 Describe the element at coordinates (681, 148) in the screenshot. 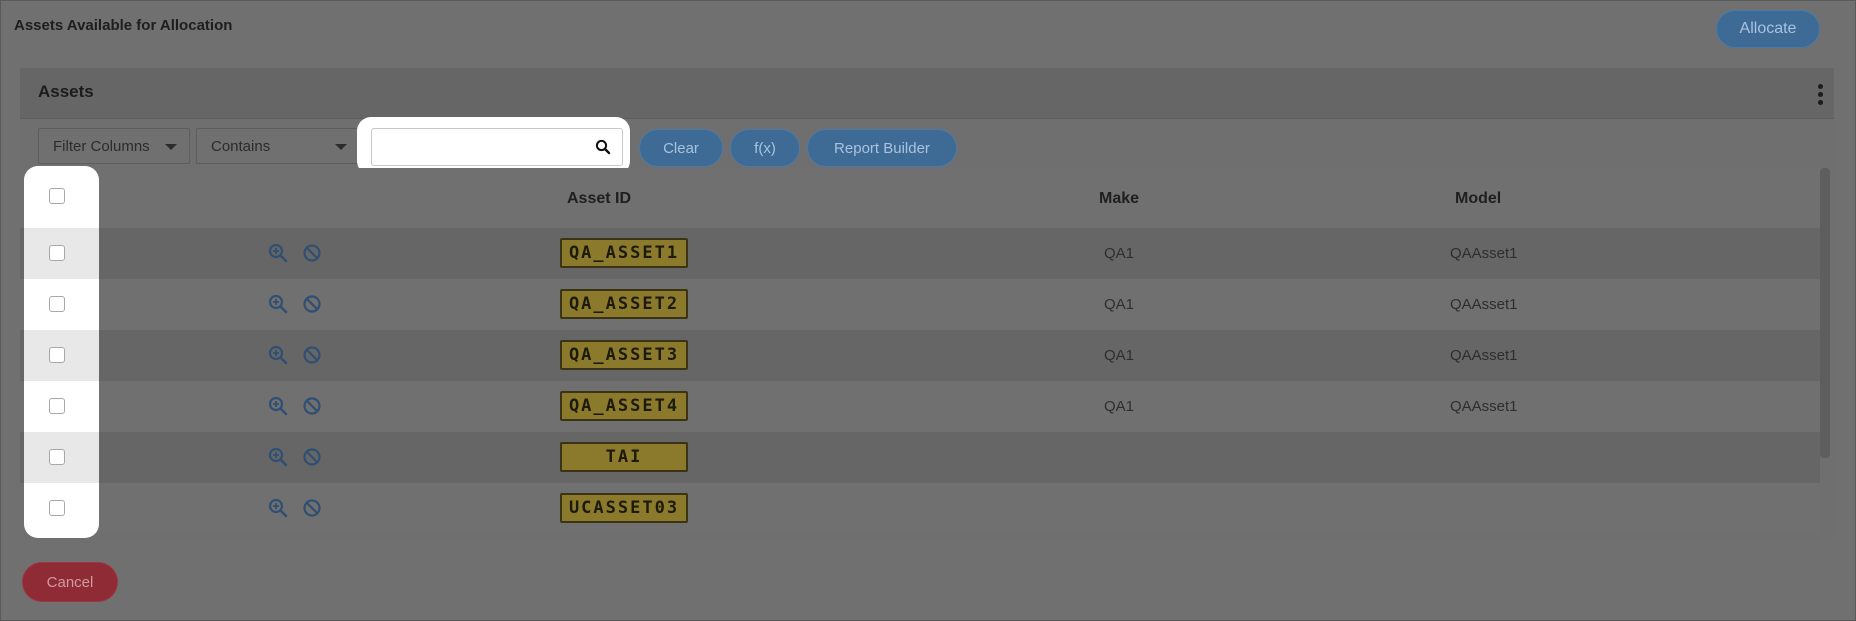

I see `clear-button: Clear` at that location.